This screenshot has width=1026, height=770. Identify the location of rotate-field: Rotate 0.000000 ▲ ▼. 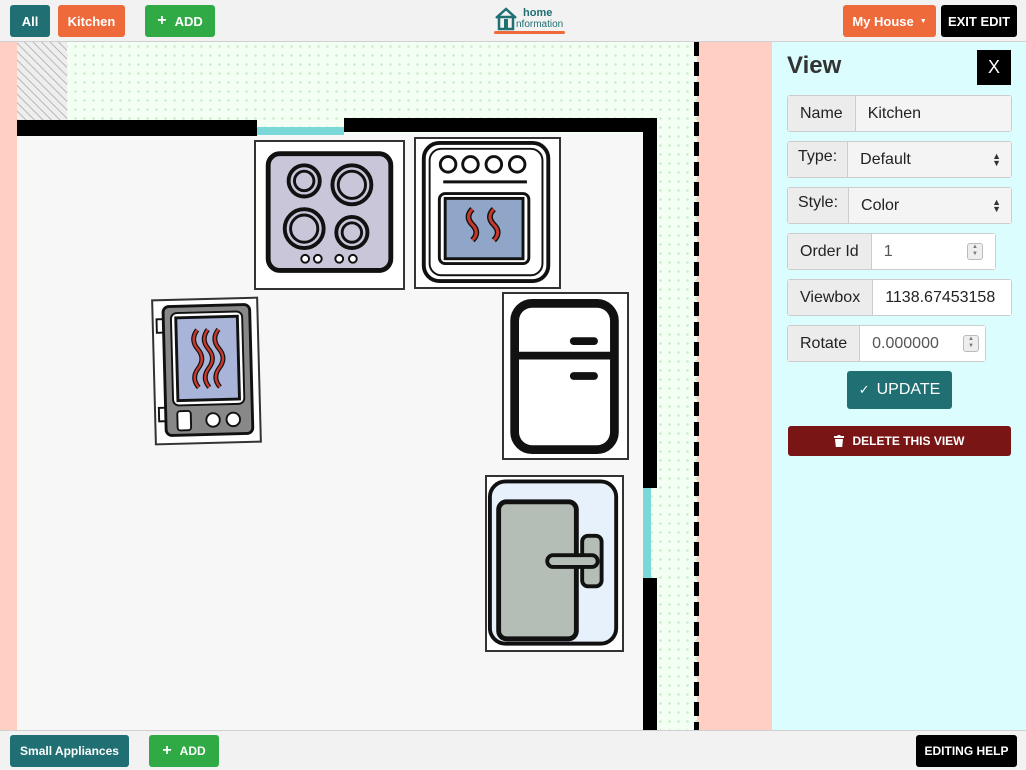
(886, 343).